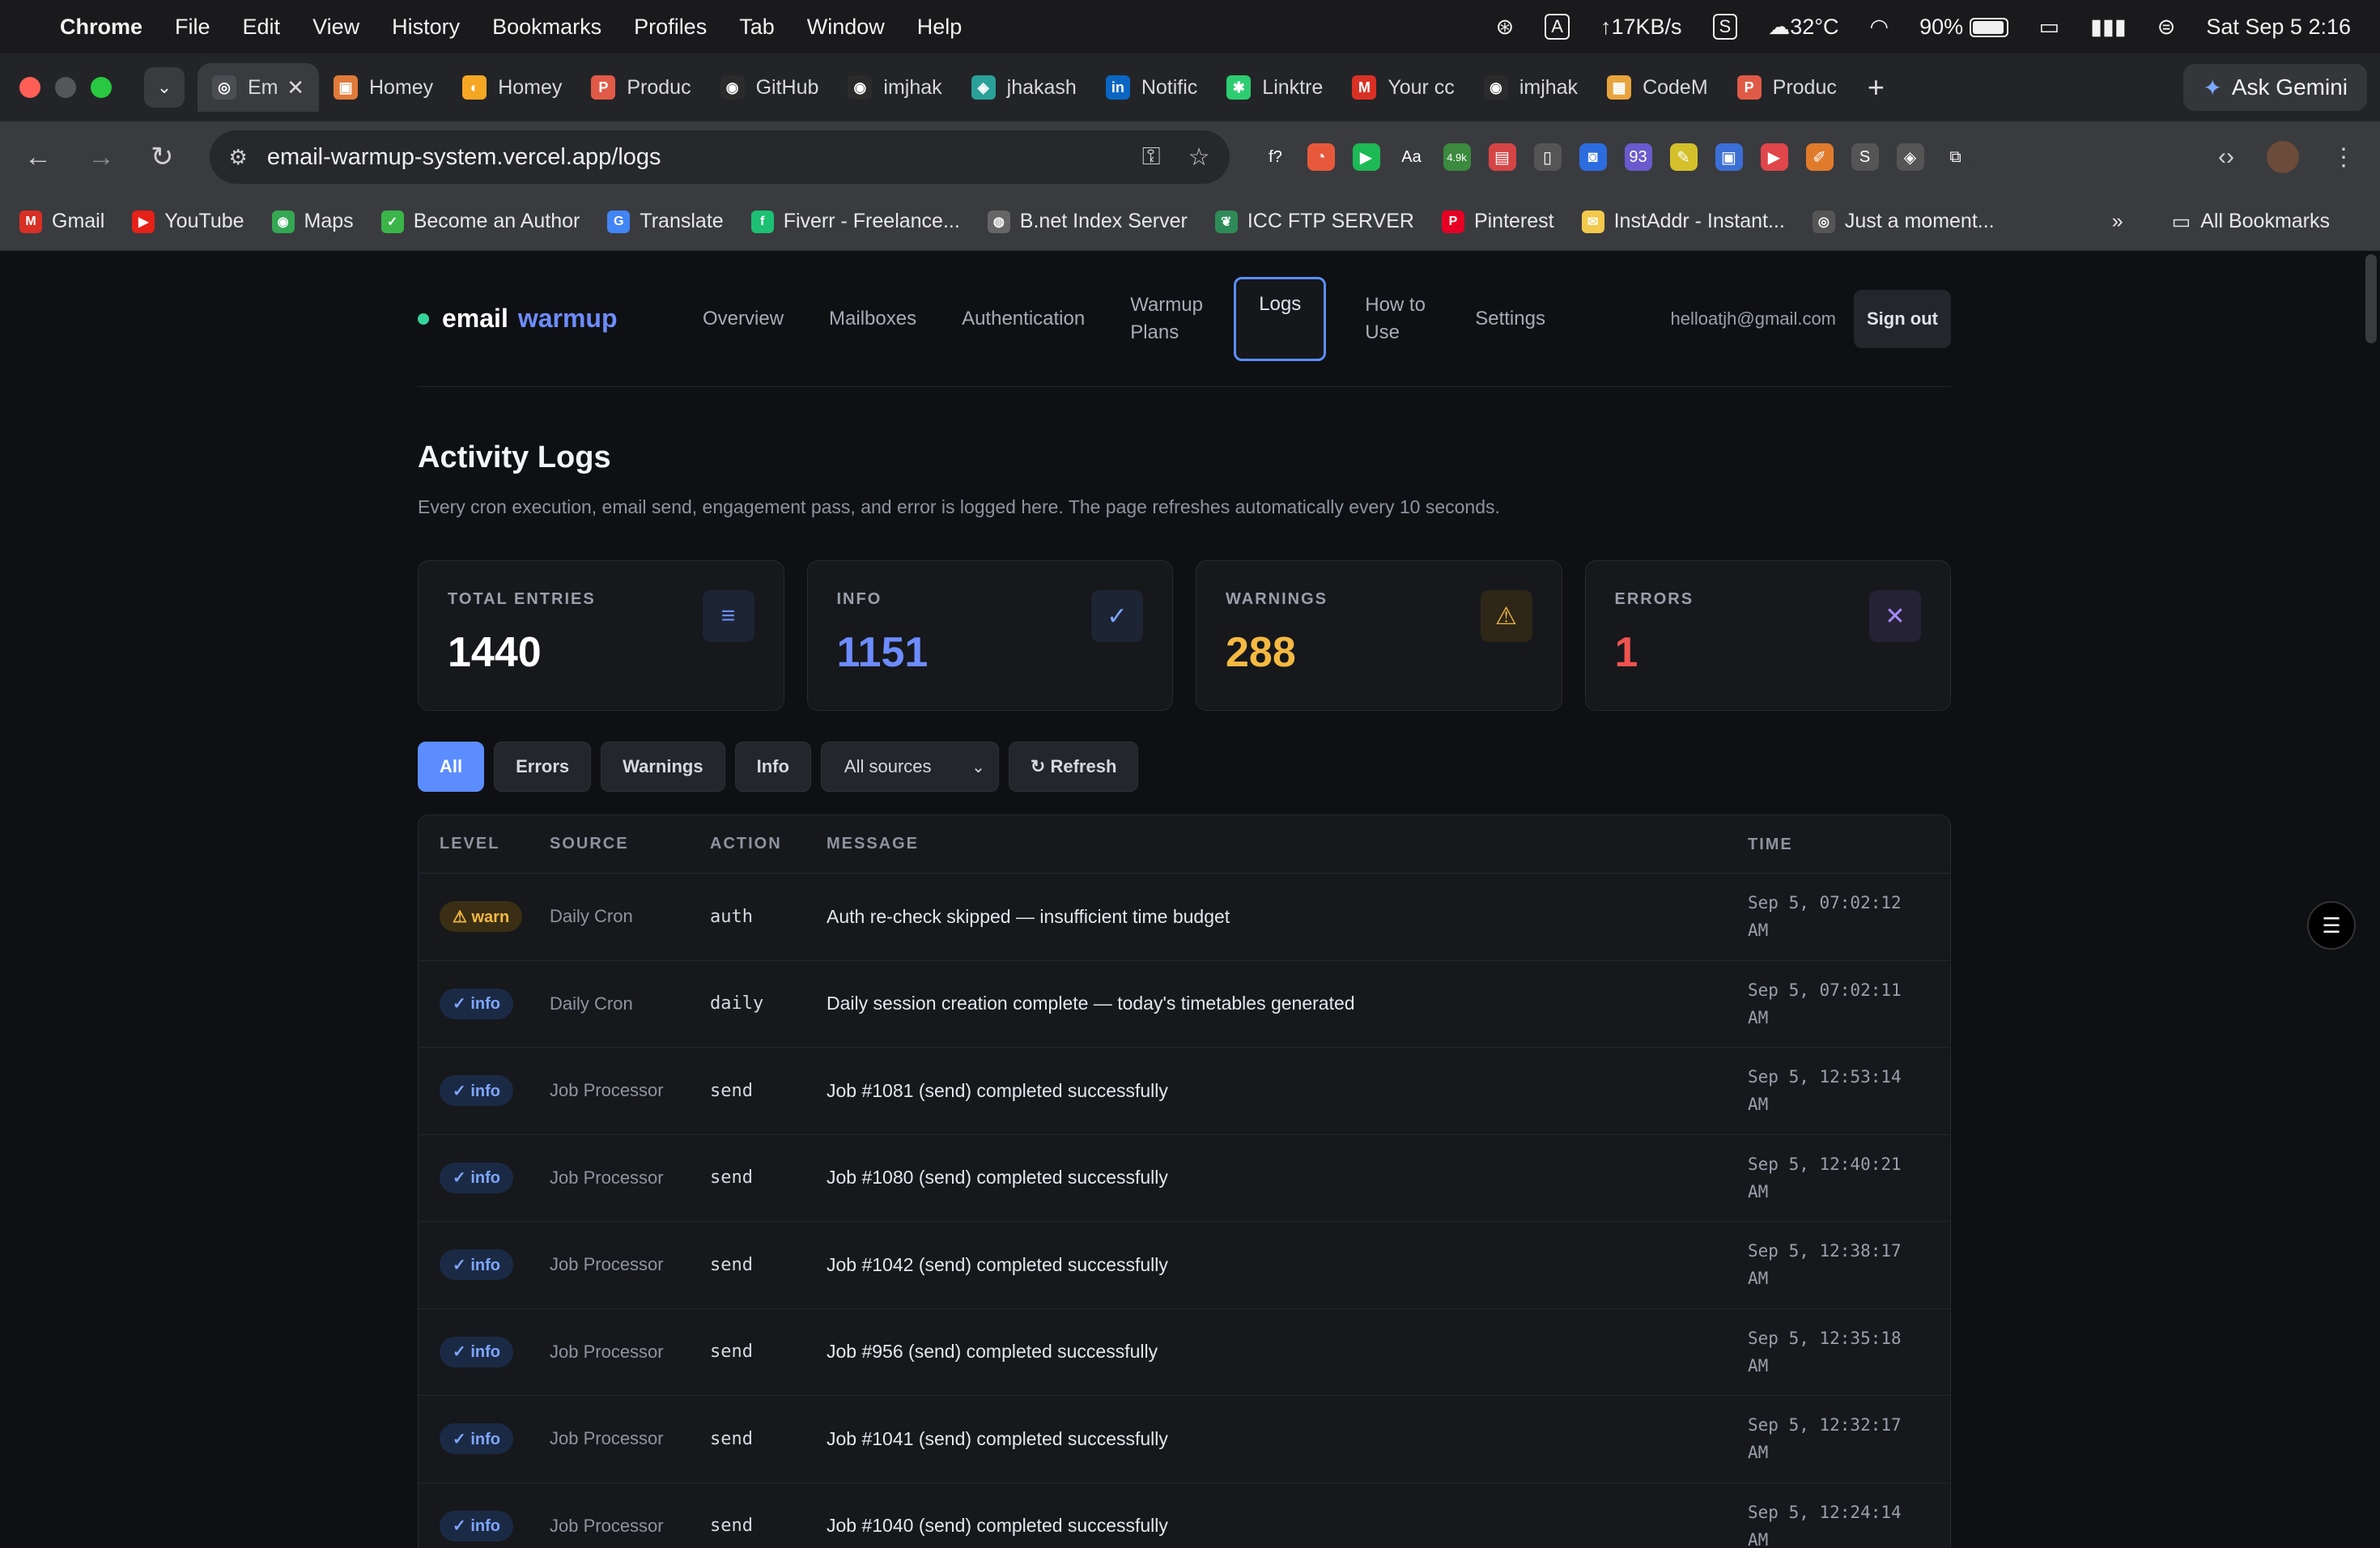 The height and width of the screenshot is (1548, 2380). What do you see at coordinates (543, 767) in the screenshot?
I see `filter-errors-button: Errors` at bounding box center [543, 767].